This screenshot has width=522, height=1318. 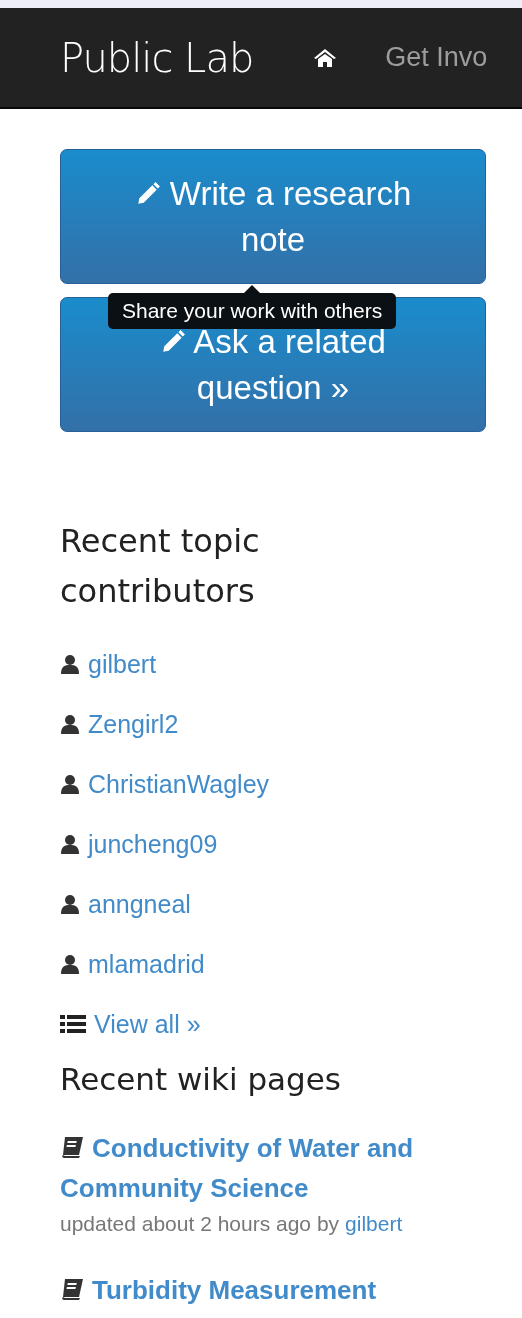 What do you see at coordinates (201, 1079) in the screenshot?
I see `section-heading: Recent wiki pages` at bounding box center [201, 1079].